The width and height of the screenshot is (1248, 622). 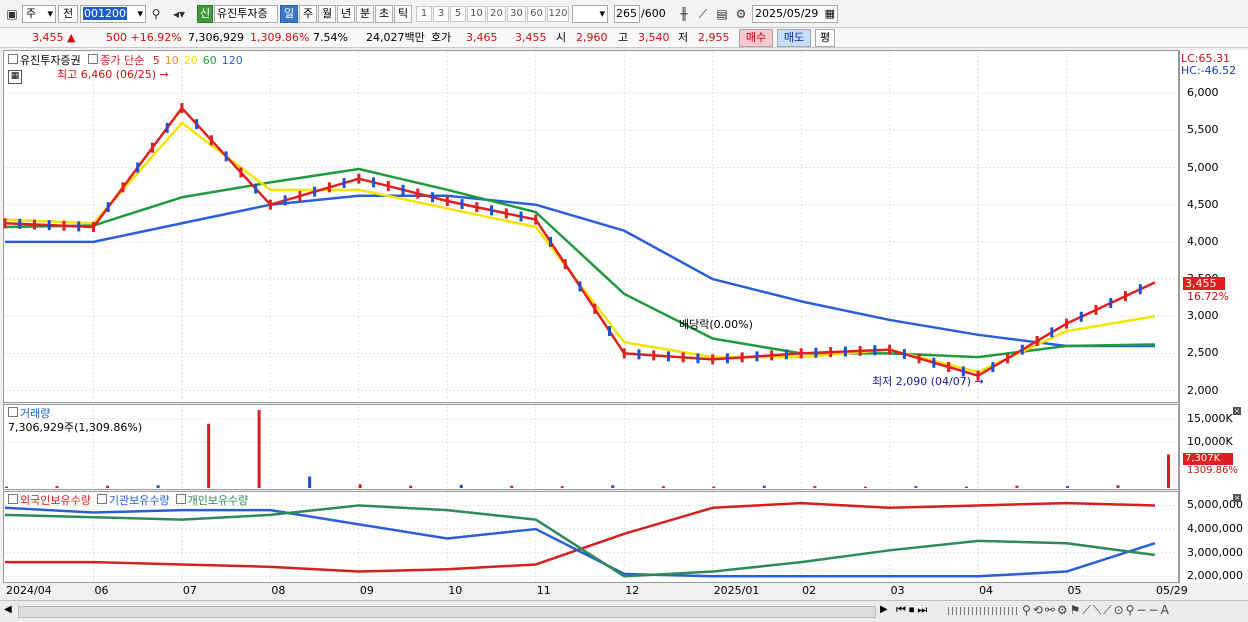 What do you see at coordinates (189, 590) in the screenshot?
I see `x-tick-label: 07` at bounding box center [189, 590].